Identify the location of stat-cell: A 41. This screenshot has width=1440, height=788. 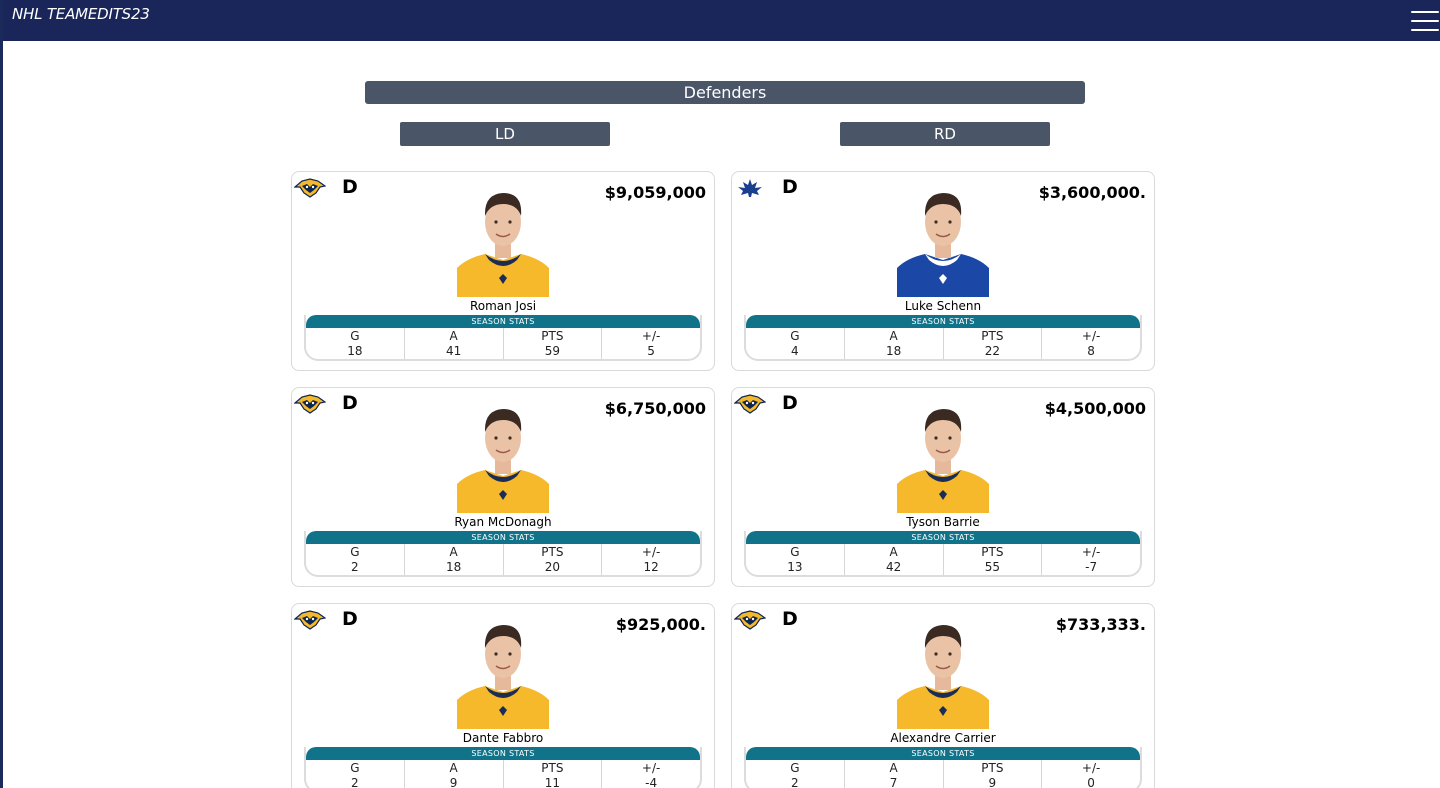
(454, 343).